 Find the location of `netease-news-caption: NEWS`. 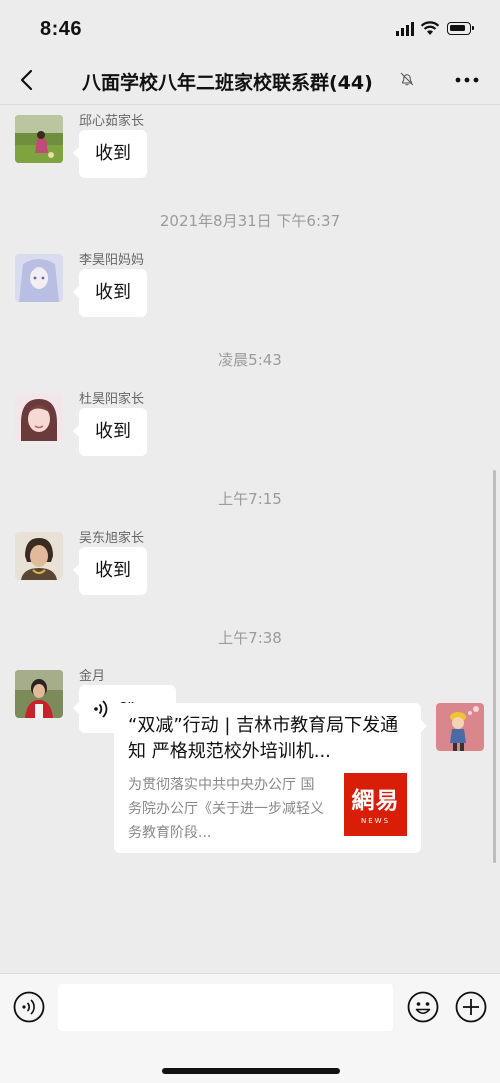

netease-news-caption: NEWS is located at coordinates (375, 821).